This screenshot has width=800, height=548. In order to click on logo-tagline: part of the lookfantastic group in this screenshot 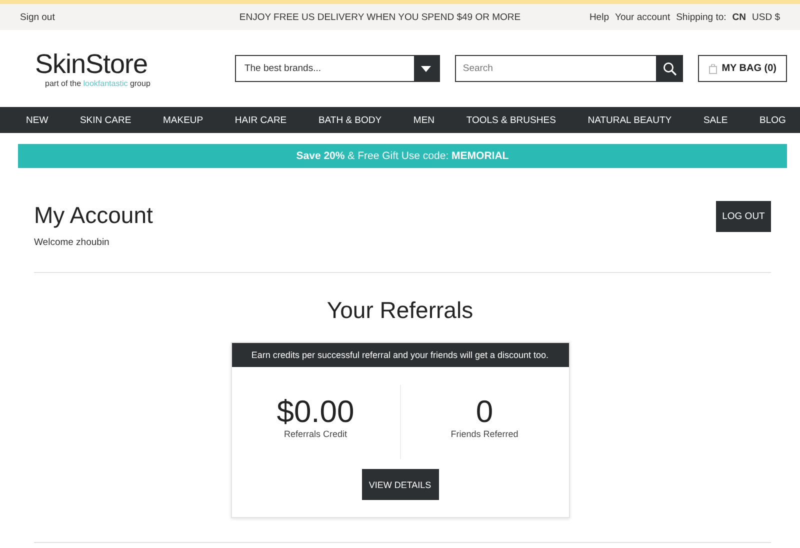, I will do `click(98, 83)`.